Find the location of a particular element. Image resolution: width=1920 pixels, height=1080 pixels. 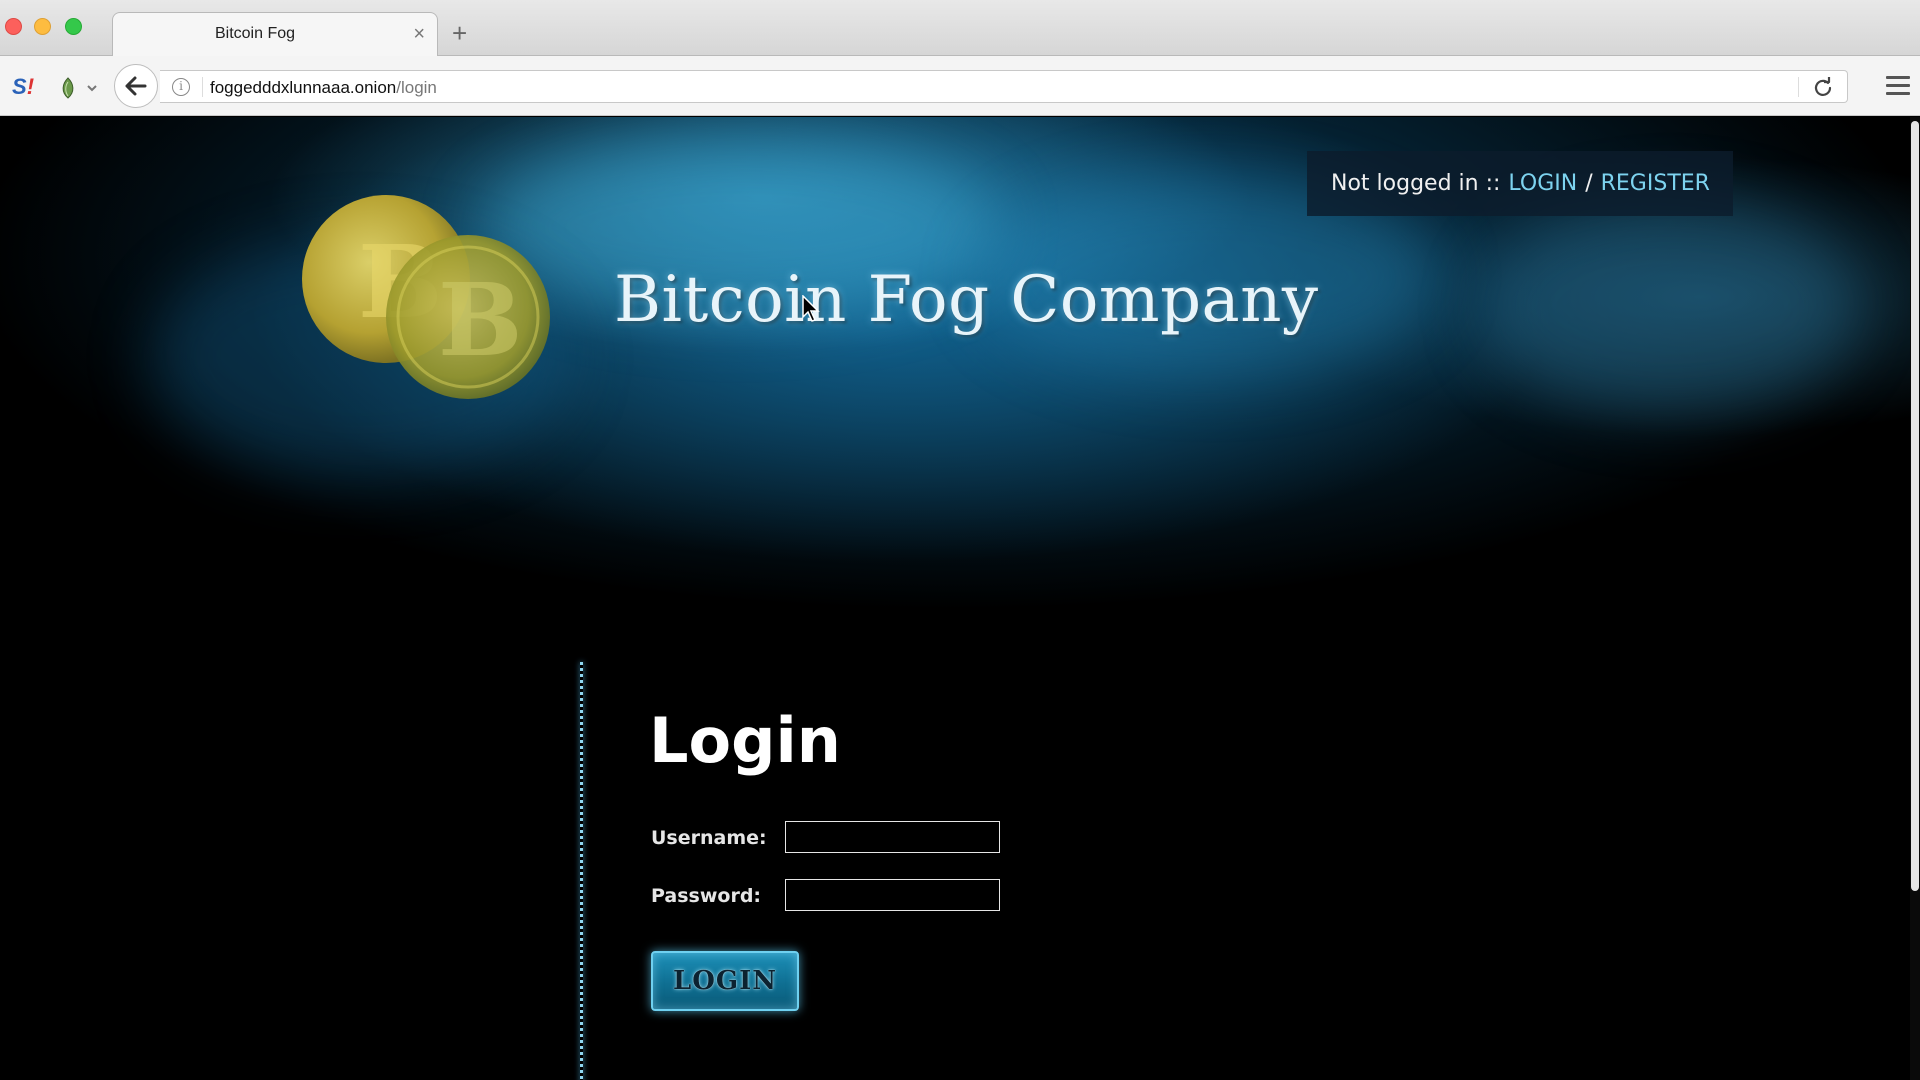

login-link: LOGIN is located at coordinates (1542, 183).